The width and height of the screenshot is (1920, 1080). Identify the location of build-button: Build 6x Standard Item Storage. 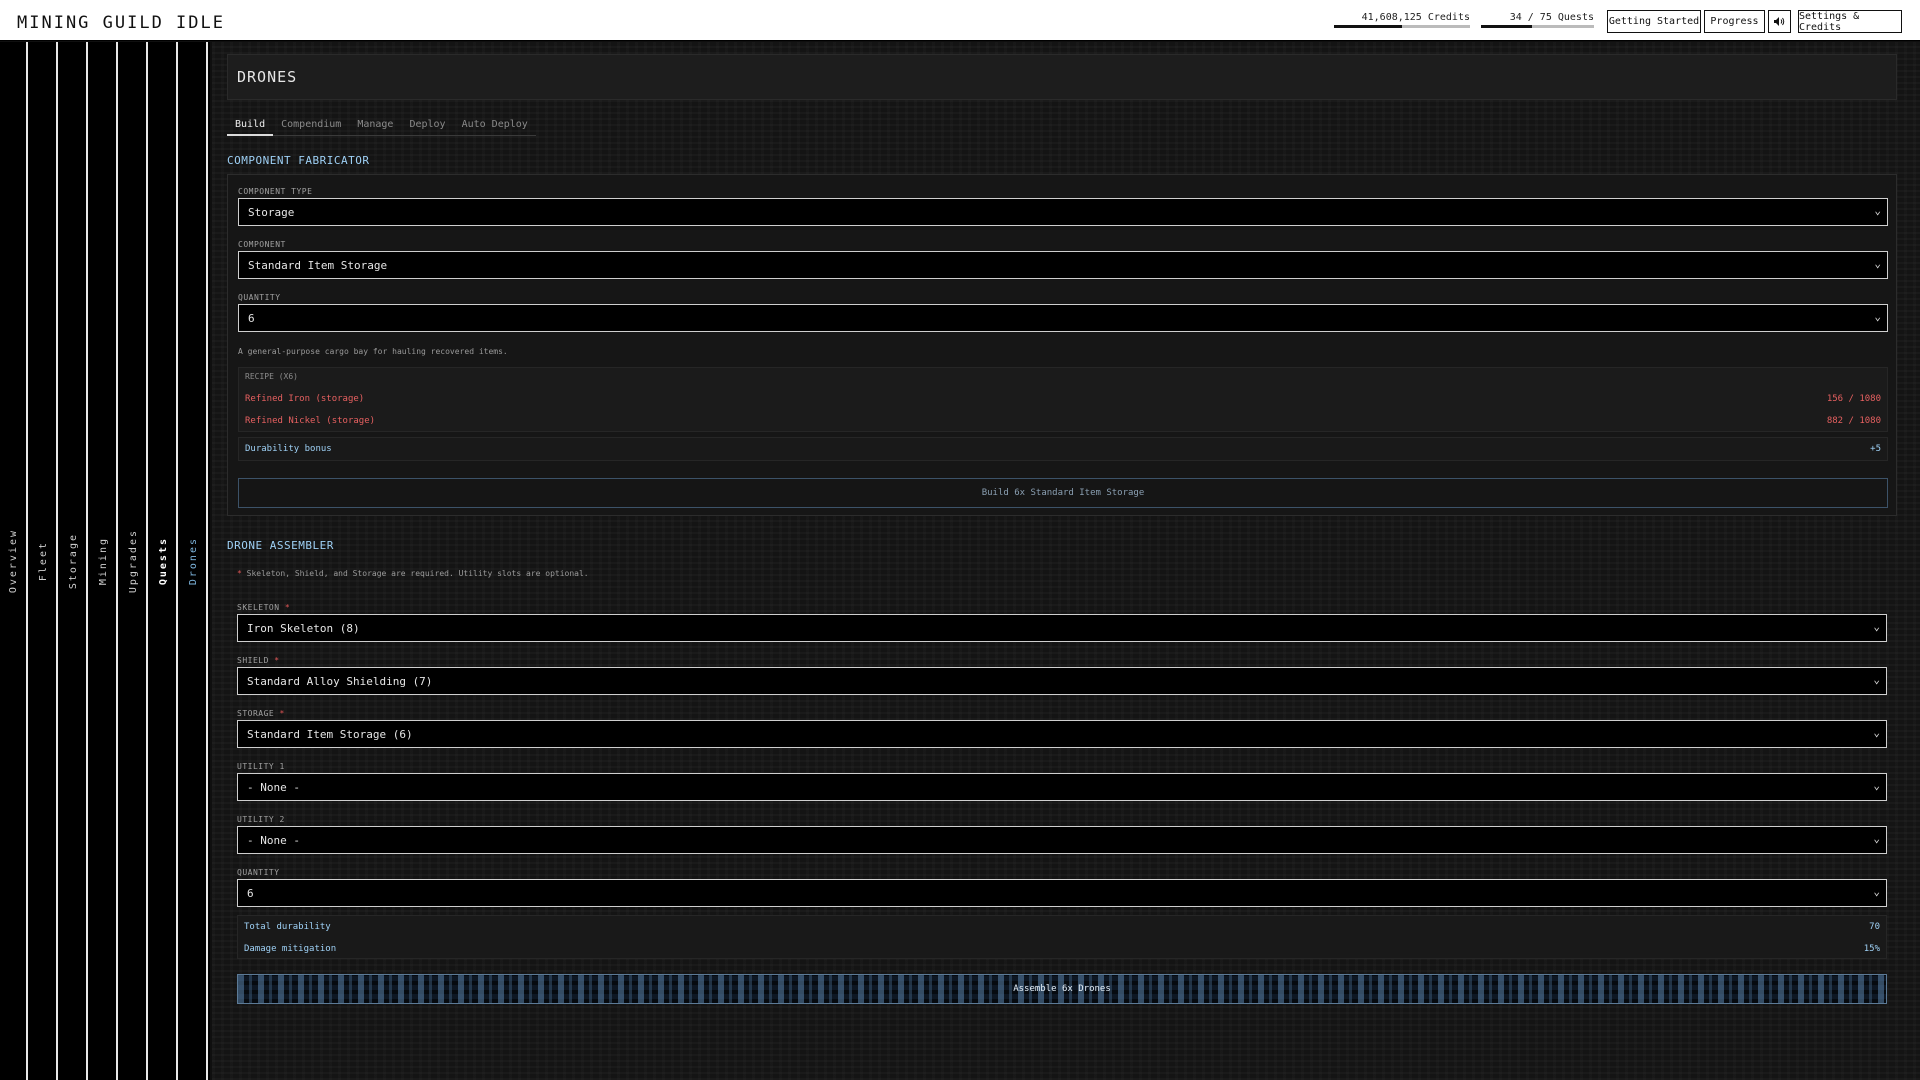
(1063, 493).